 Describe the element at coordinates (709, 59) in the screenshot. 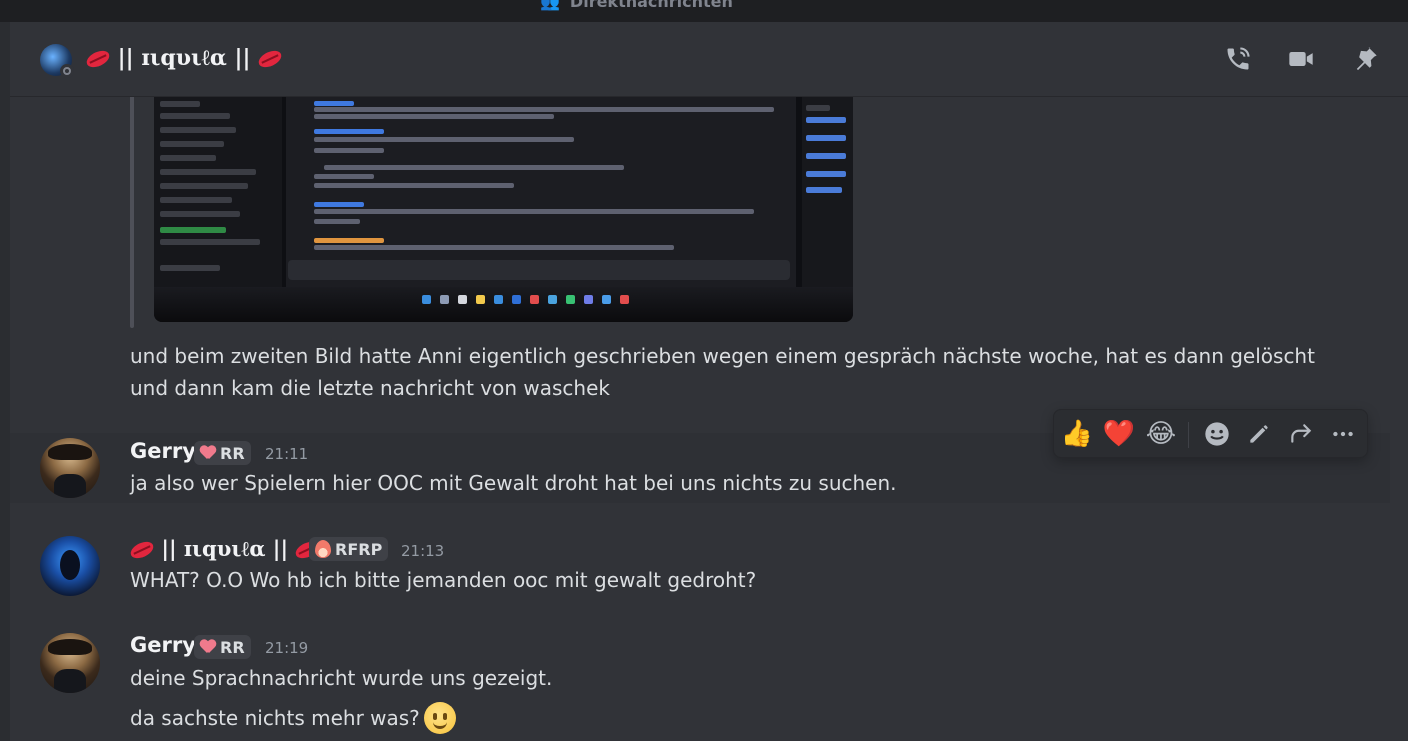

I see `channel-header: || ɪιqυιℓα ||` at that location.